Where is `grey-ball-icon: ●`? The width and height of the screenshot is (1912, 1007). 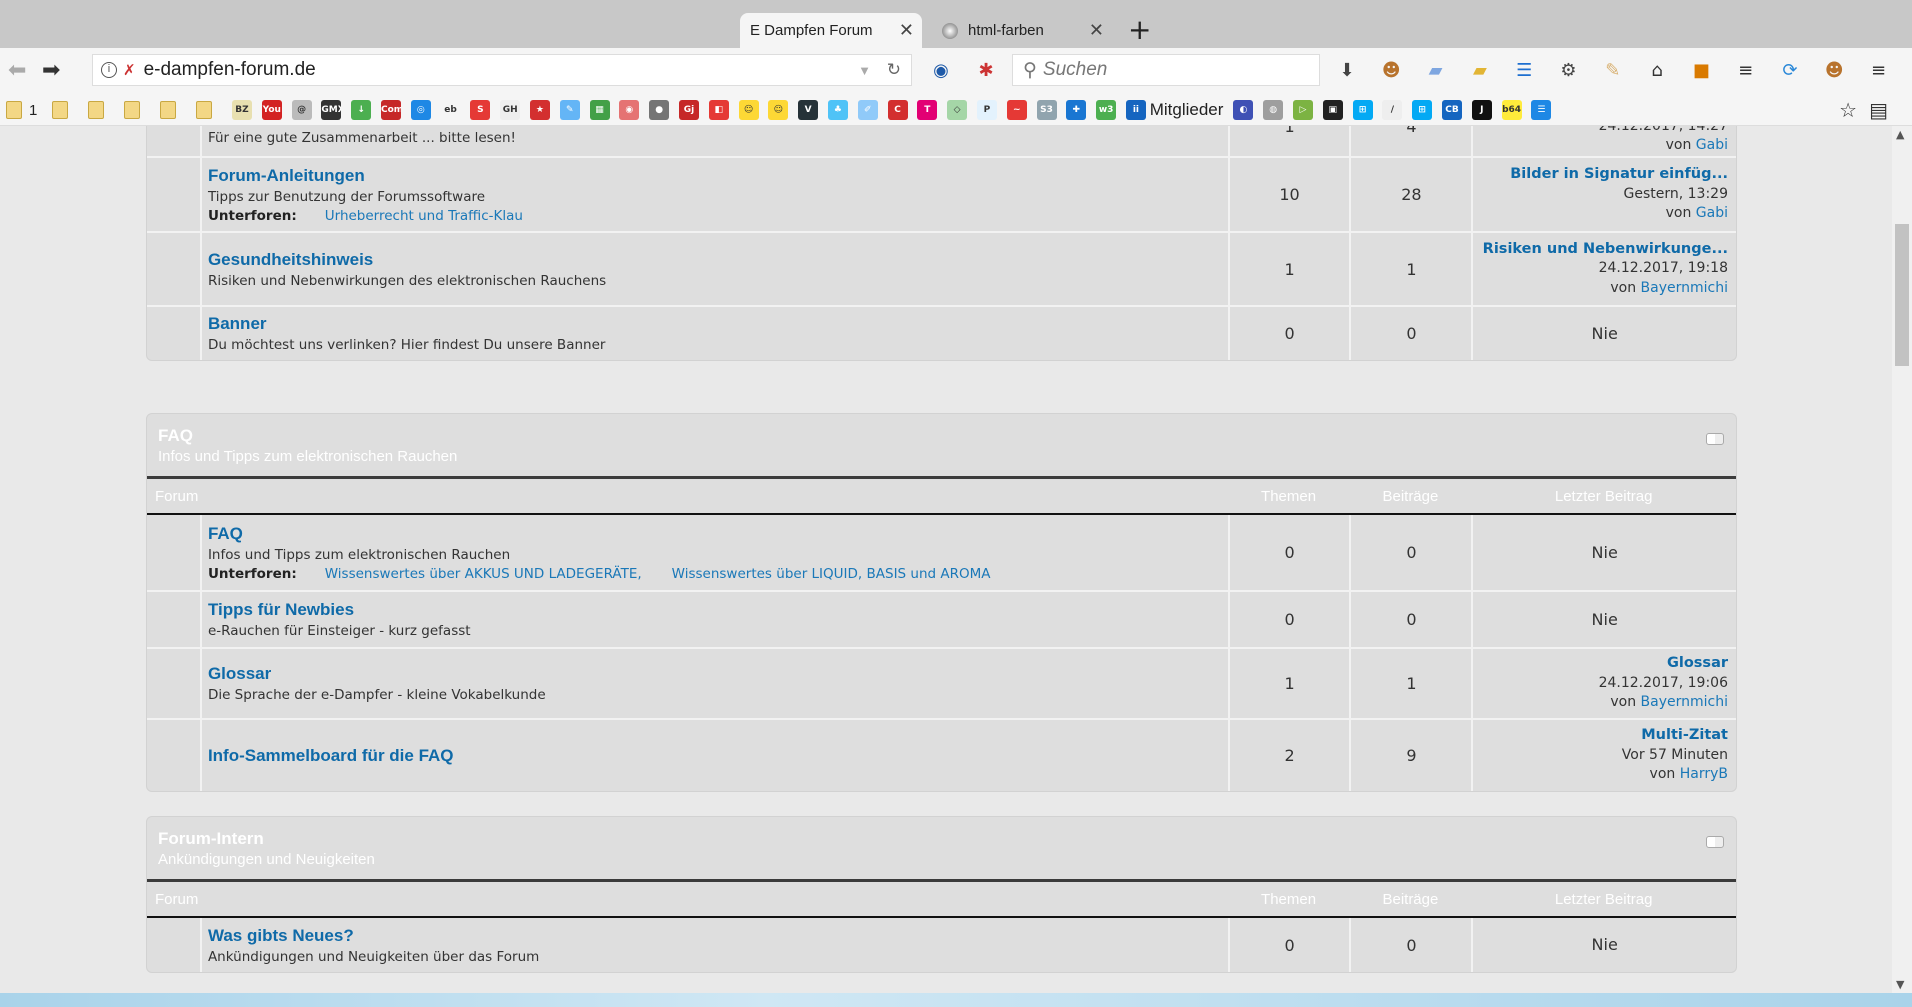
grey-ball-icon: ● is located at coordinates (659, 109).